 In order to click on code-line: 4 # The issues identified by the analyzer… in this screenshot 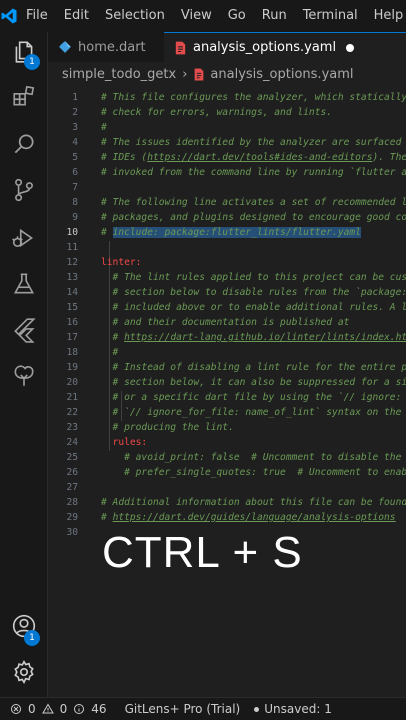, I will do `click(227, 142)`.